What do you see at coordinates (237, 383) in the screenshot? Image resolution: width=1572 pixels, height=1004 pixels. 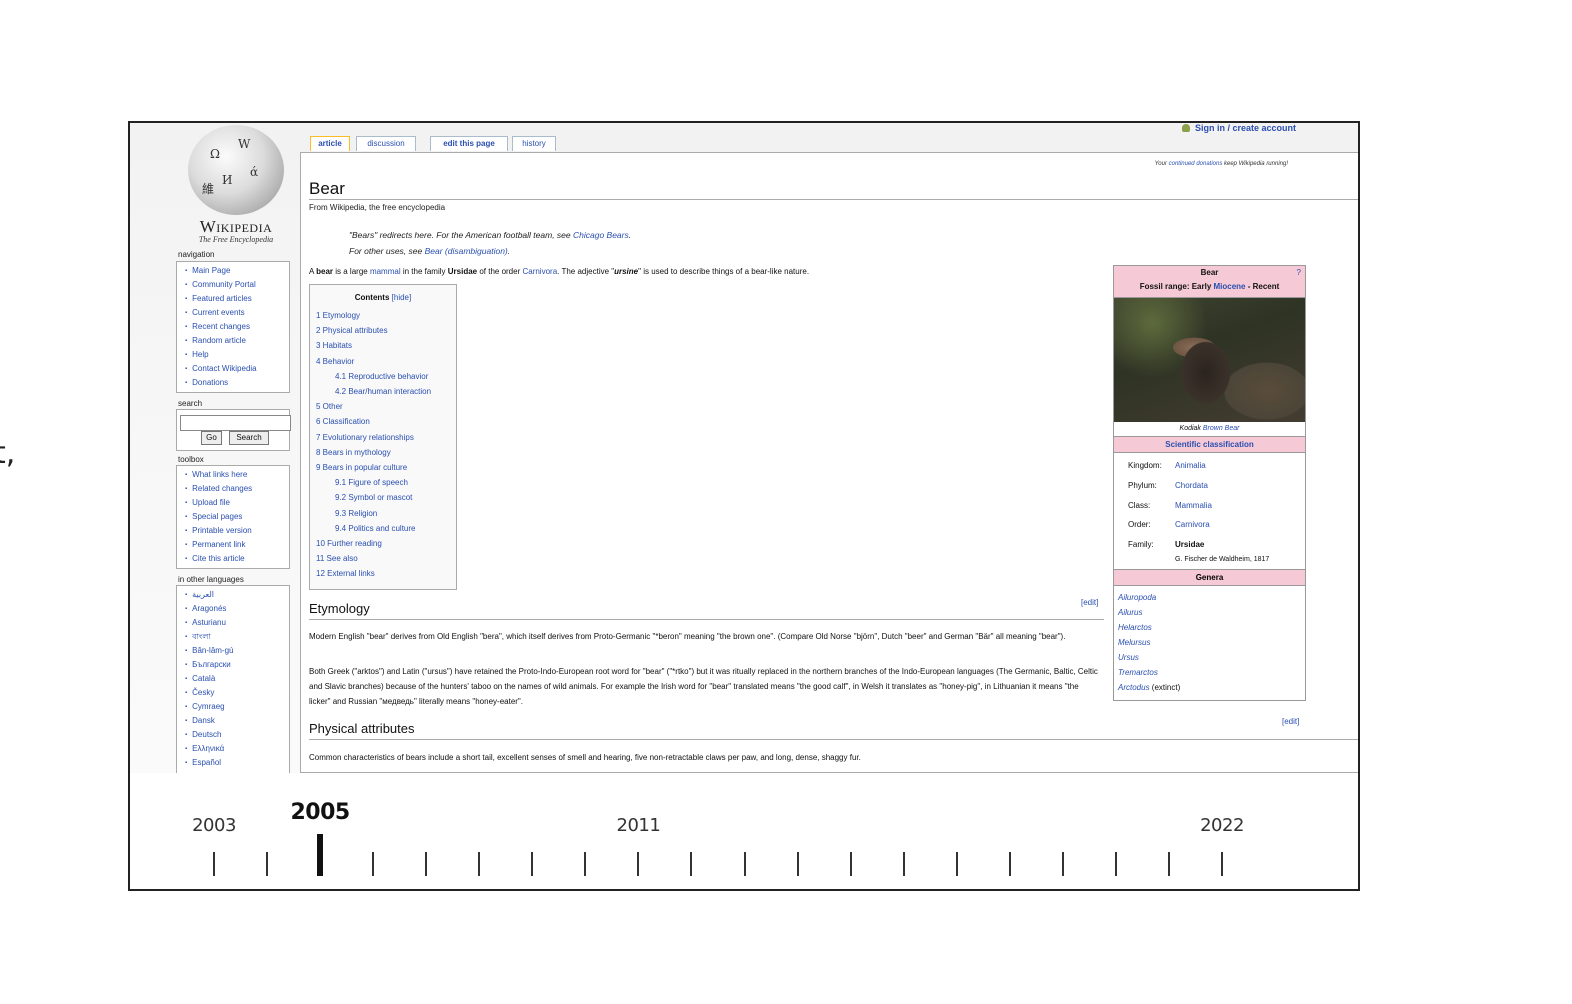 I see `sidebar-item-donations: Donations` at bounding box center [237, 383].